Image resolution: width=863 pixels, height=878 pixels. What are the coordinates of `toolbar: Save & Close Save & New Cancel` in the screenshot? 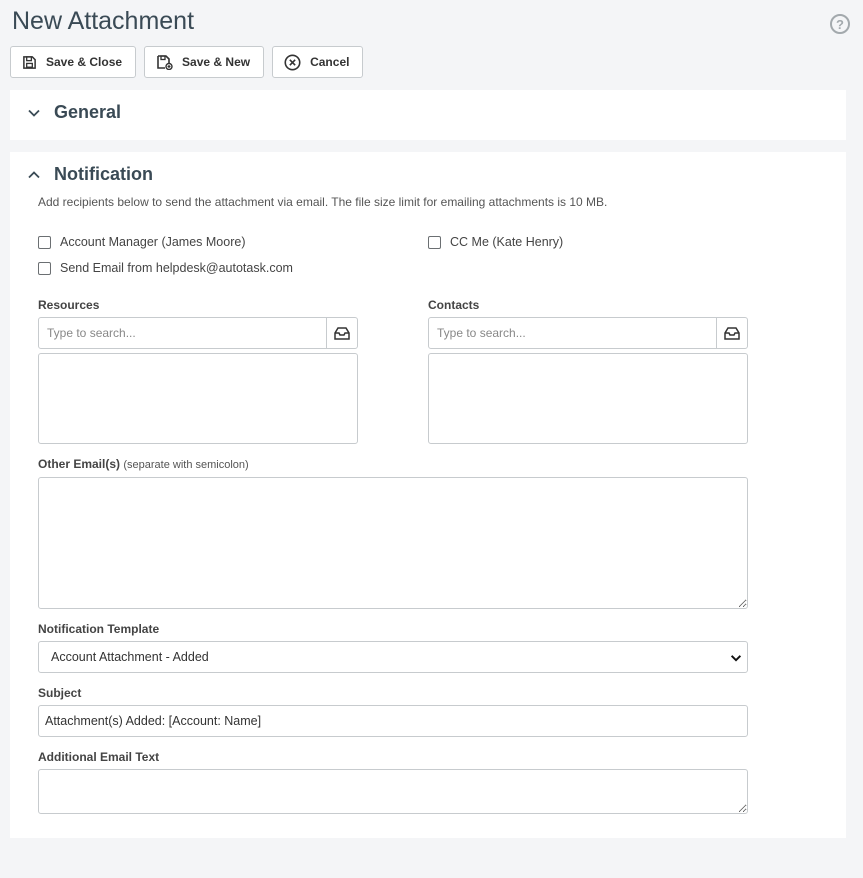 It's located at (187, 62).